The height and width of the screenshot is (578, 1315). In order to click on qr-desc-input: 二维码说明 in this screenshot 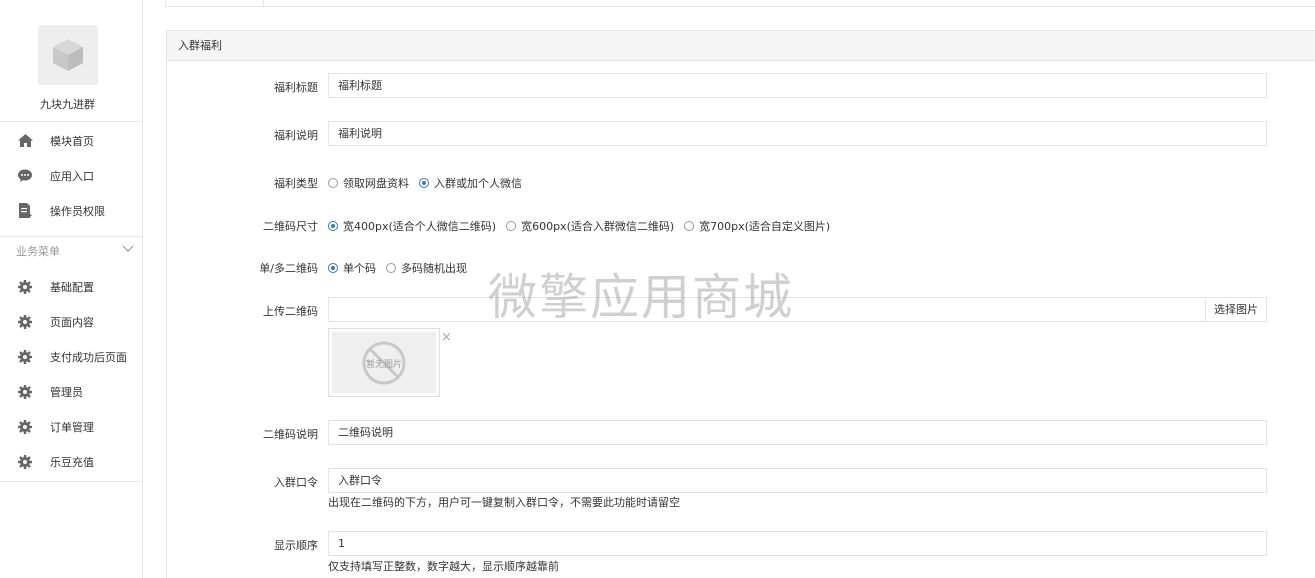, I will do `click(797, 432)`.